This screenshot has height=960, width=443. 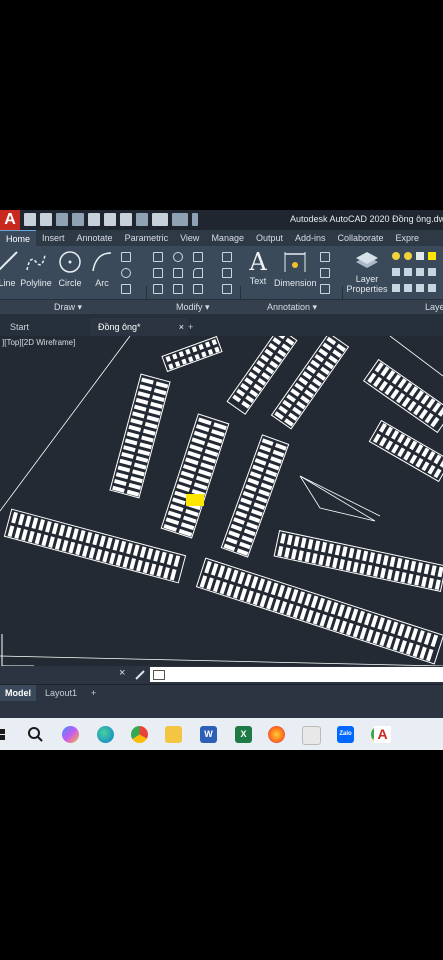 I want to click on save-icon, so click(x=62, y=219).